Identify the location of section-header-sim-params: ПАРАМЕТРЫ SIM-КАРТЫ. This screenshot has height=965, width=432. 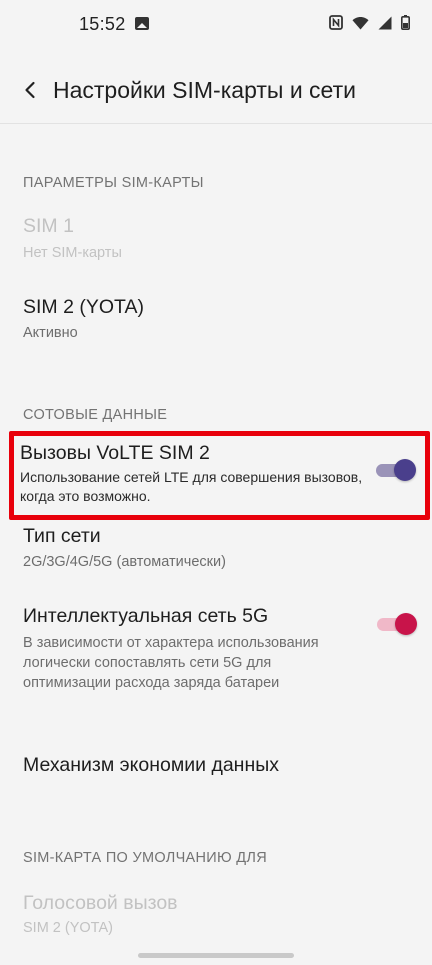
(113, 183).